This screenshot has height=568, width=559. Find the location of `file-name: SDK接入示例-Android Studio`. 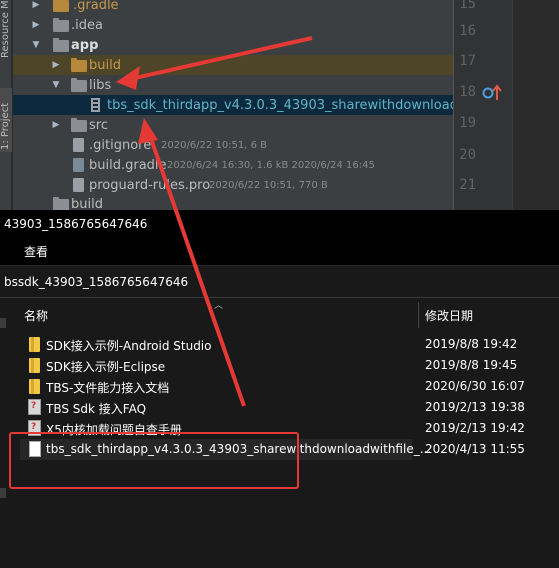

file-name: SDK接入示例-Android Studio is located at coordinates (129, 346).